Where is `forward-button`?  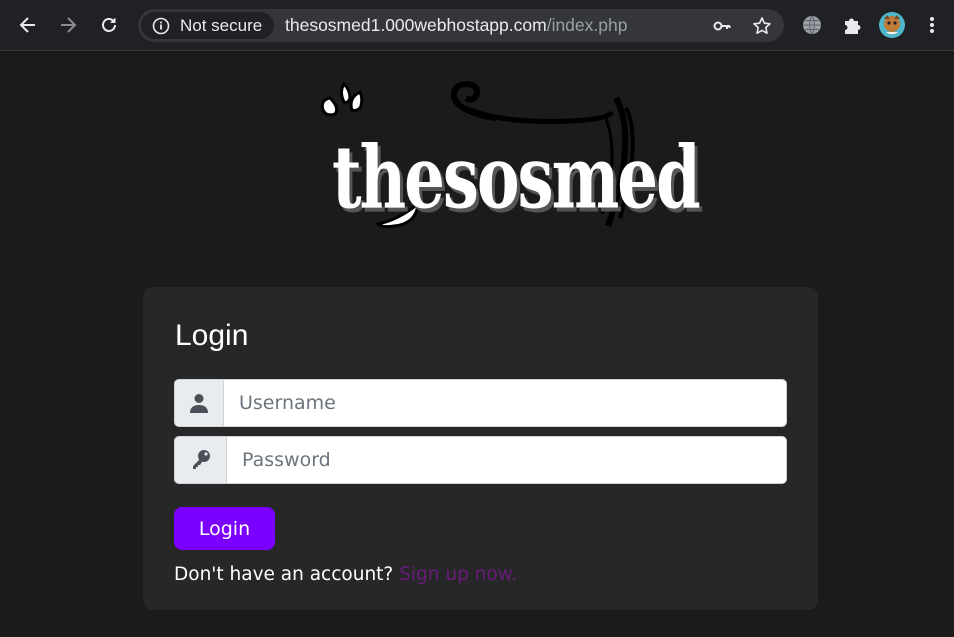 forward-button is located at coordinates (68, 25).